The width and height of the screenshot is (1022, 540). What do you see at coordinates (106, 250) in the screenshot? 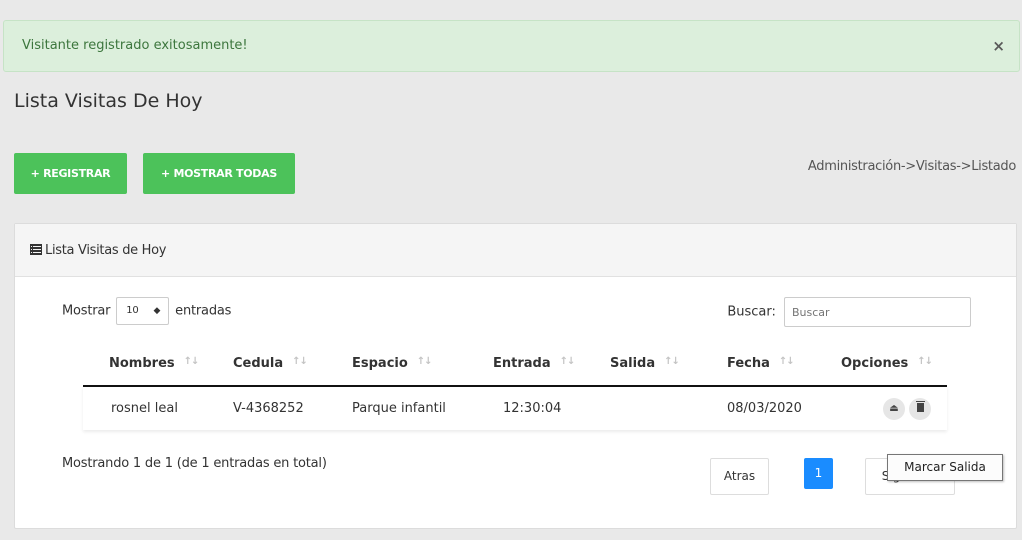
I see `panel-heading-label: Lista Visitas de Hoy` at bounding box center [106, 250].